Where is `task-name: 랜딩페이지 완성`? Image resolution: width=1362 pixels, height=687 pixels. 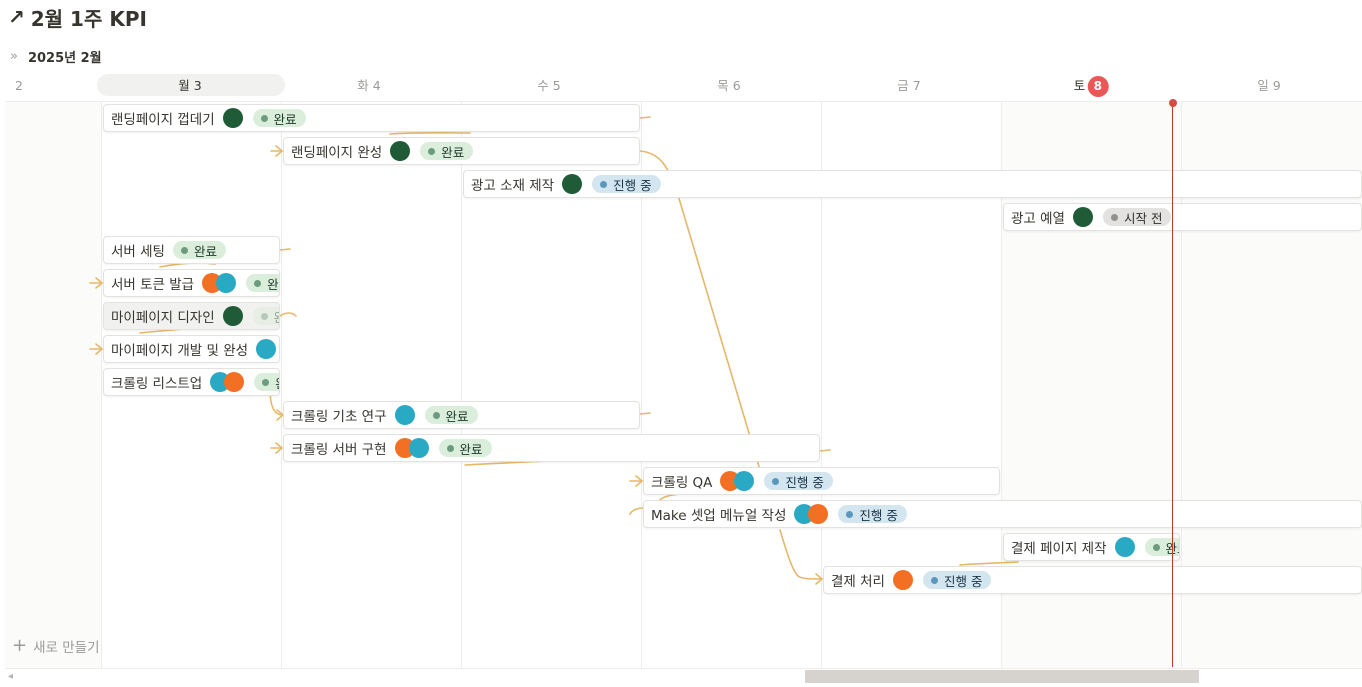
task-name: 랜딩페이지 완성 is located at coordinates (337, 153).